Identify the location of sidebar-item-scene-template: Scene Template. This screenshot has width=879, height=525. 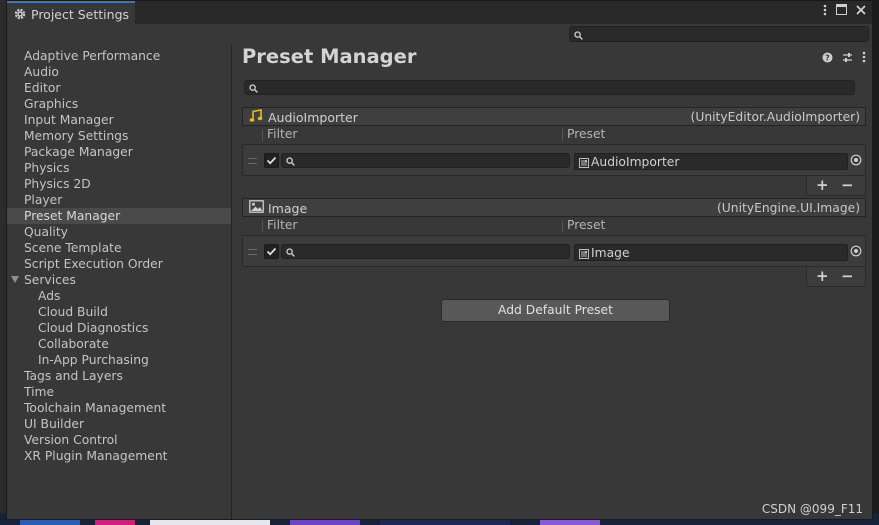
(119, 248).